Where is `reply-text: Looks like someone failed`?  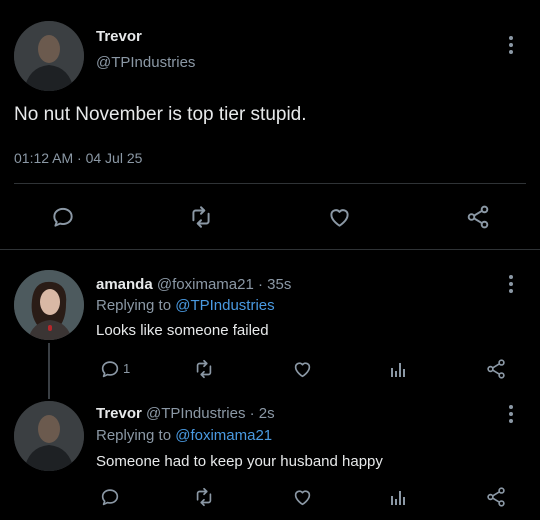
reply-text: Looks like someone failed is located at coordinates (182, 330).